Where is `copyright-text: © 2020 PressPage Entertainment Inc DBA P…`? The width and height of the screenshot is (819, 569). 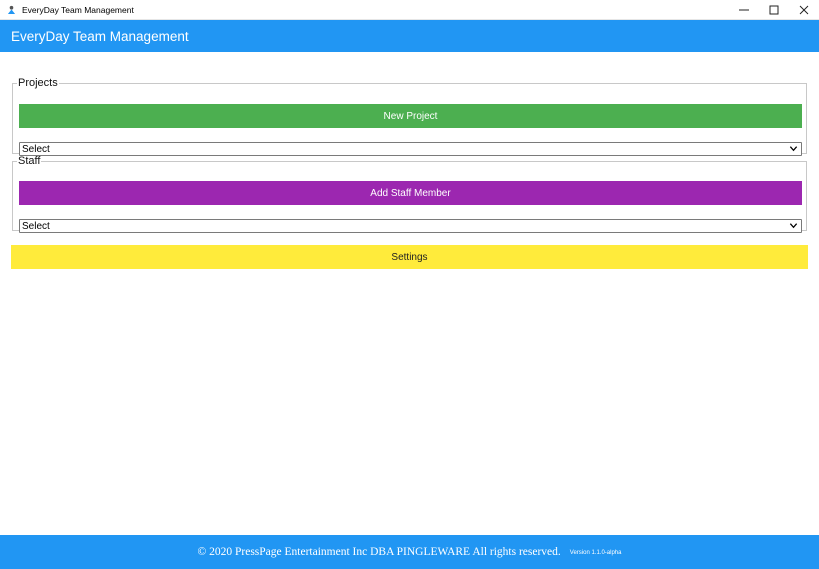 copyright-text: © 2020 PressPage Entertainment Inc DBA P… is located at coordinates (379, 552).